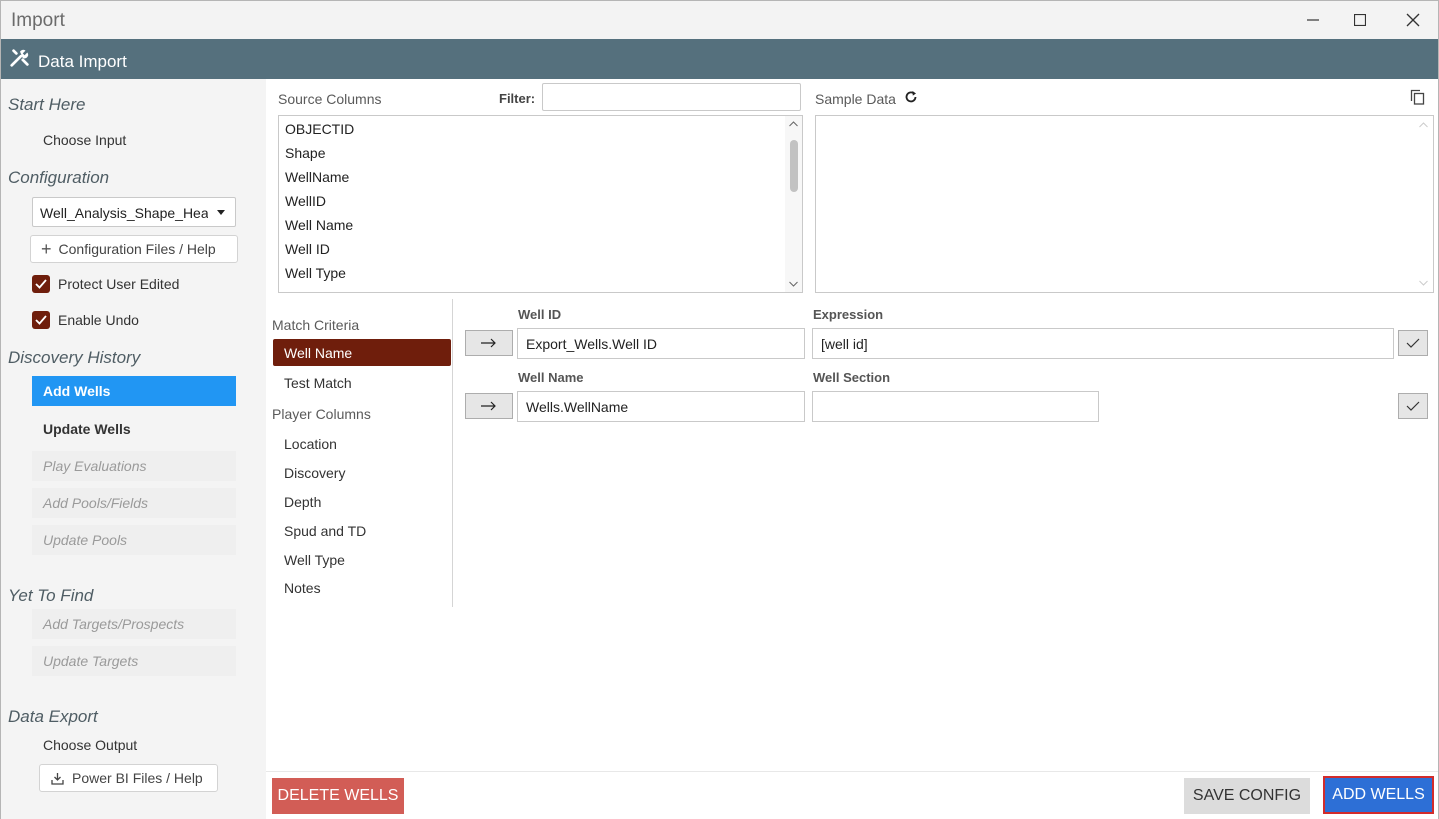  Describe the element at coordinates (134, 540) in the screenshot. I see `nav-update-pools: Update Pools` at that location.